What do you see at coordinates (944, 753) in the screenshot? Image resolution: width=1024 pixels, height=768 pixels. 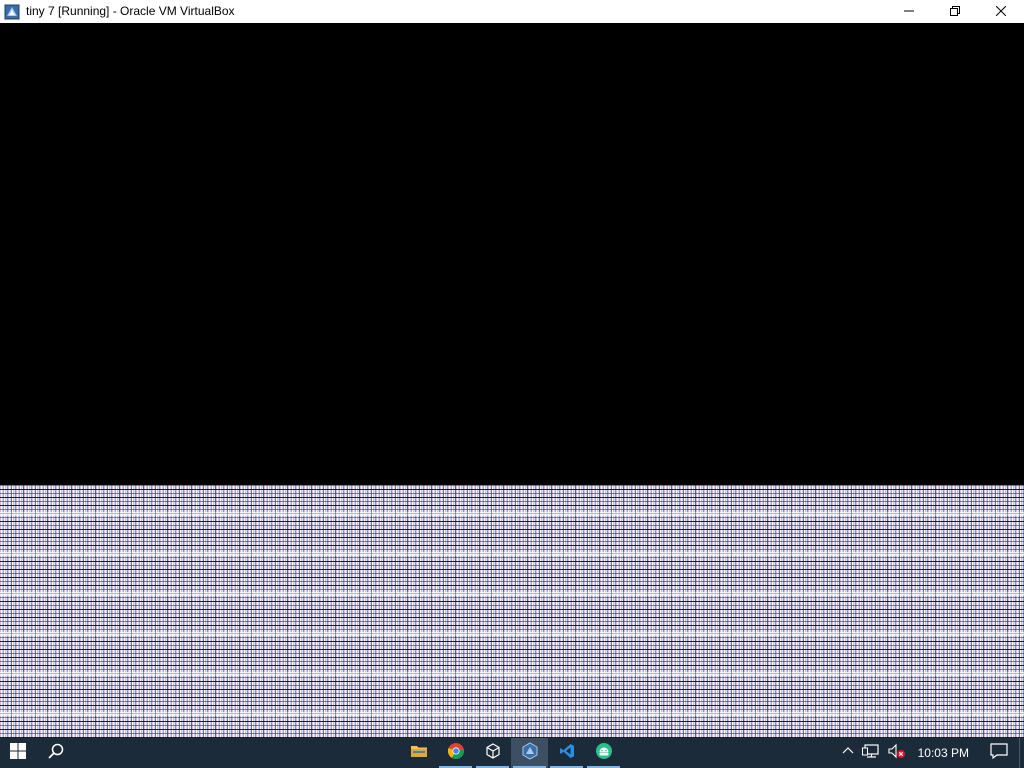 I see `clock: 10:03 PM` at bounding box center [944, 753].